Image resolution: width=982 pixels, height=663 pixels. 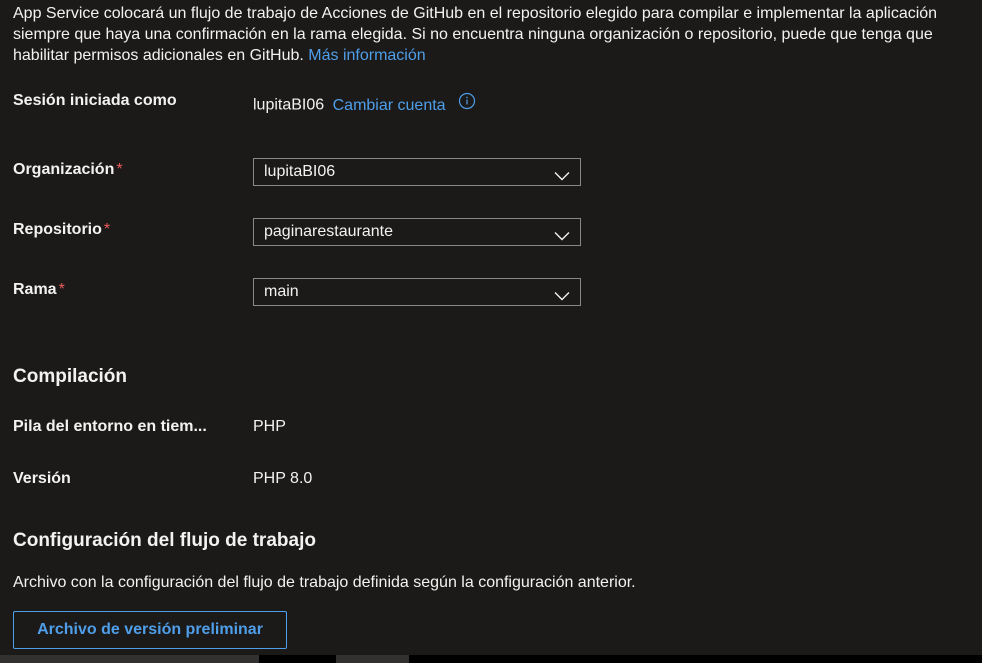 I want to click on signed-in-value: lupitaBI06 Cambiar cuenta, so click(x=364, y=103).